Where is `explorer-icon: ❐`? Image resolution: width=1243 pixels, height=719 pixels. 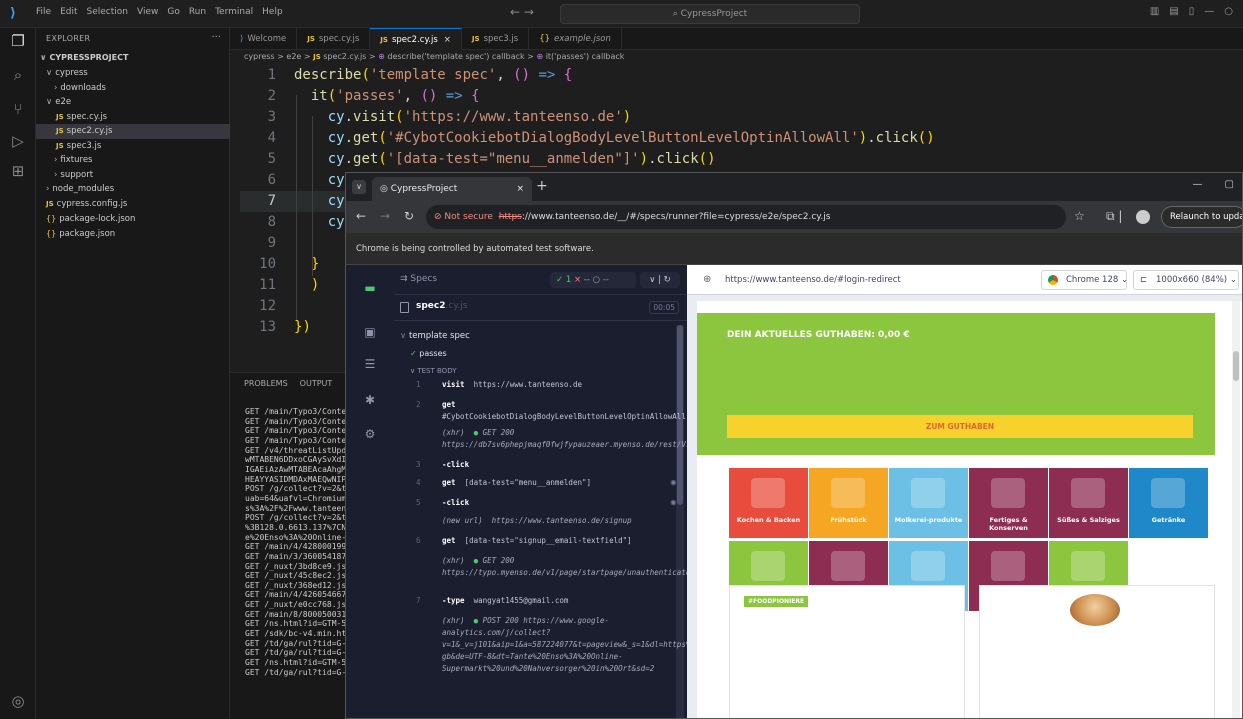 explorer-icon: ❐ is located at coordinates (18, 41).